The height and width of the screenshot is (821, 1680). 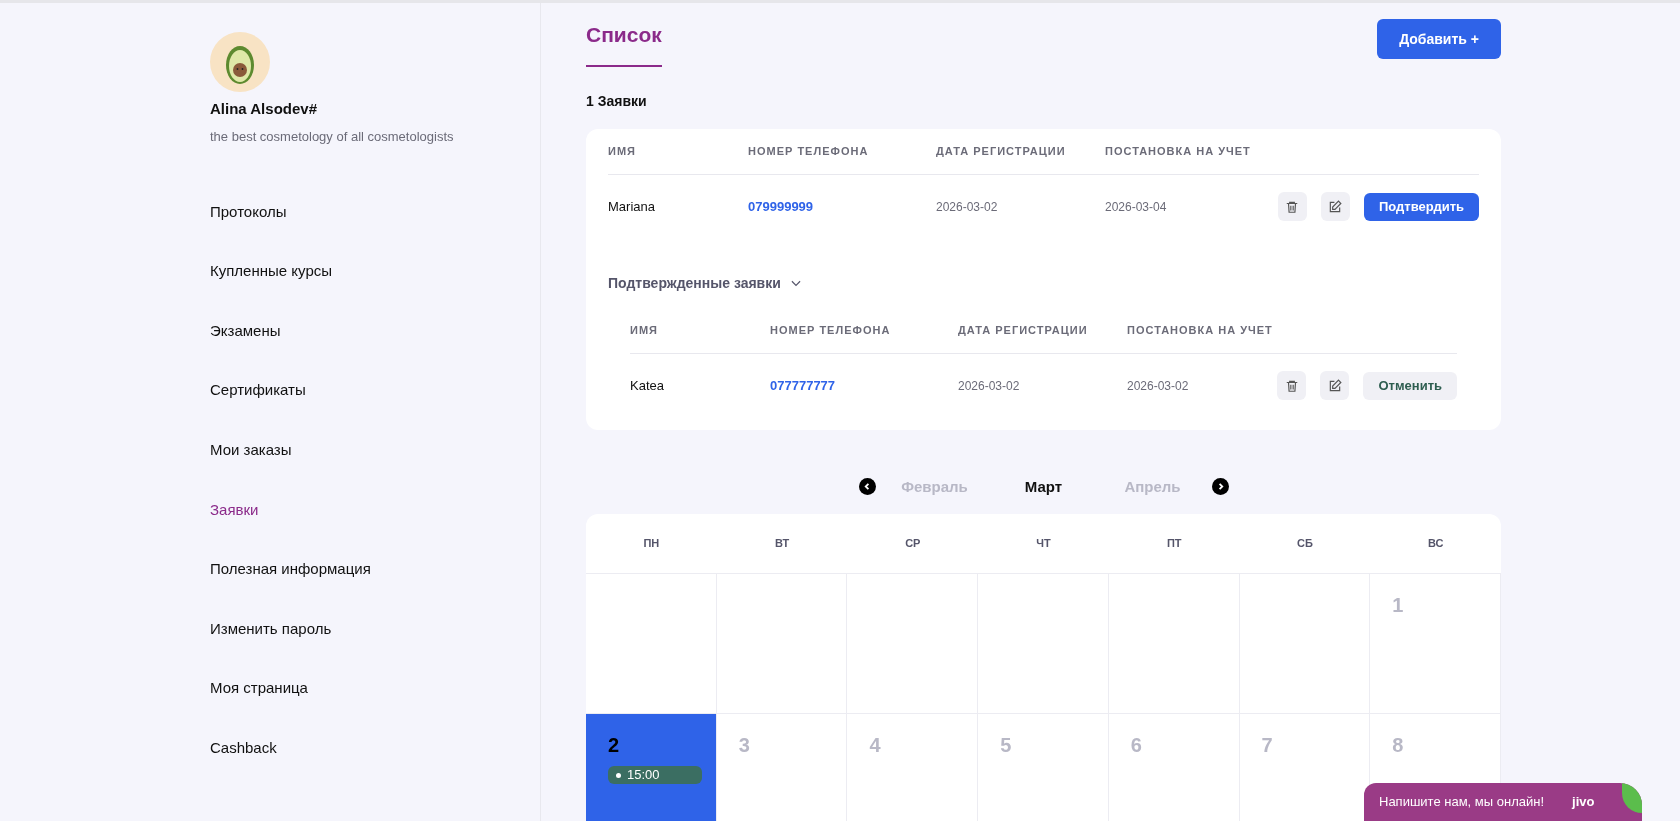 I want to click on chat-label: Напишите нам, мы онлайн!, so click(x=1461, y=802).